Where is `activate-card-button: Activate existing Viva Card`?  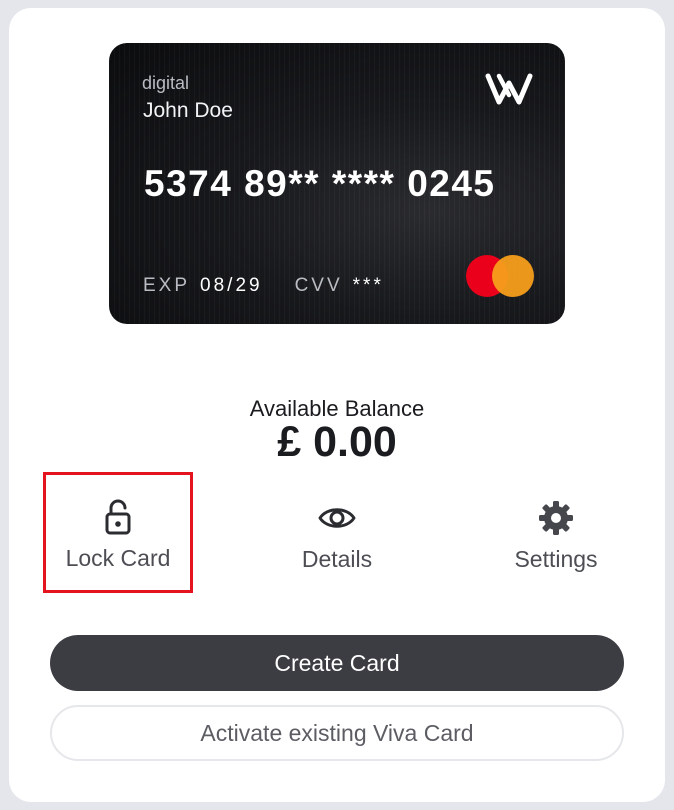
activate-card-button: Activate existing Viva Card is located at coordinates (337, 733).